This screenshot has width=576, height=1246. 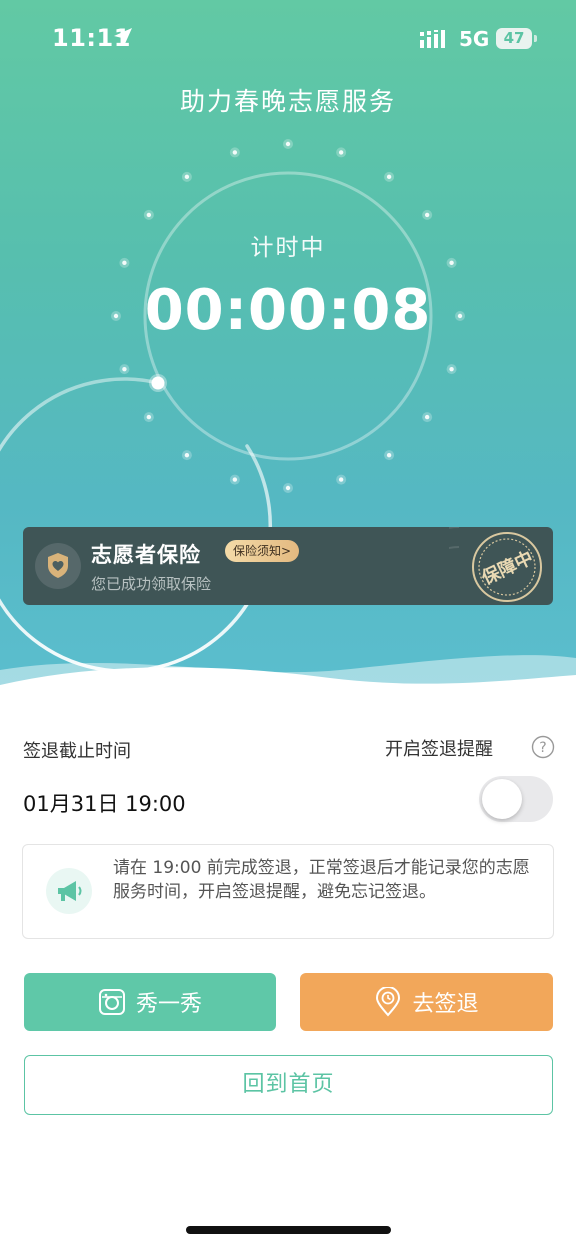 I want to click on location-clock-icon, so click(x=388, y=1002).